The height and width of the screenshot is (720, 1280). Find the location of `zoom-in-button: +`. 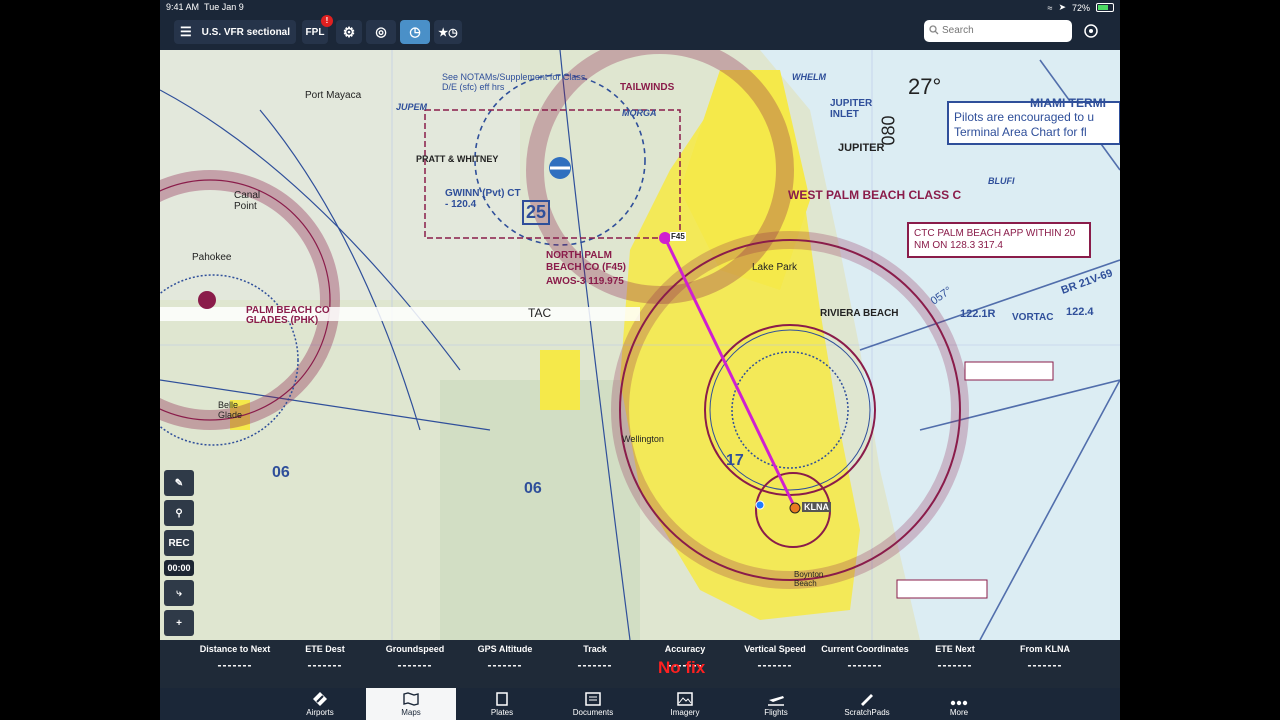

zoom-in-button: + is located at coordinates (179, 623).